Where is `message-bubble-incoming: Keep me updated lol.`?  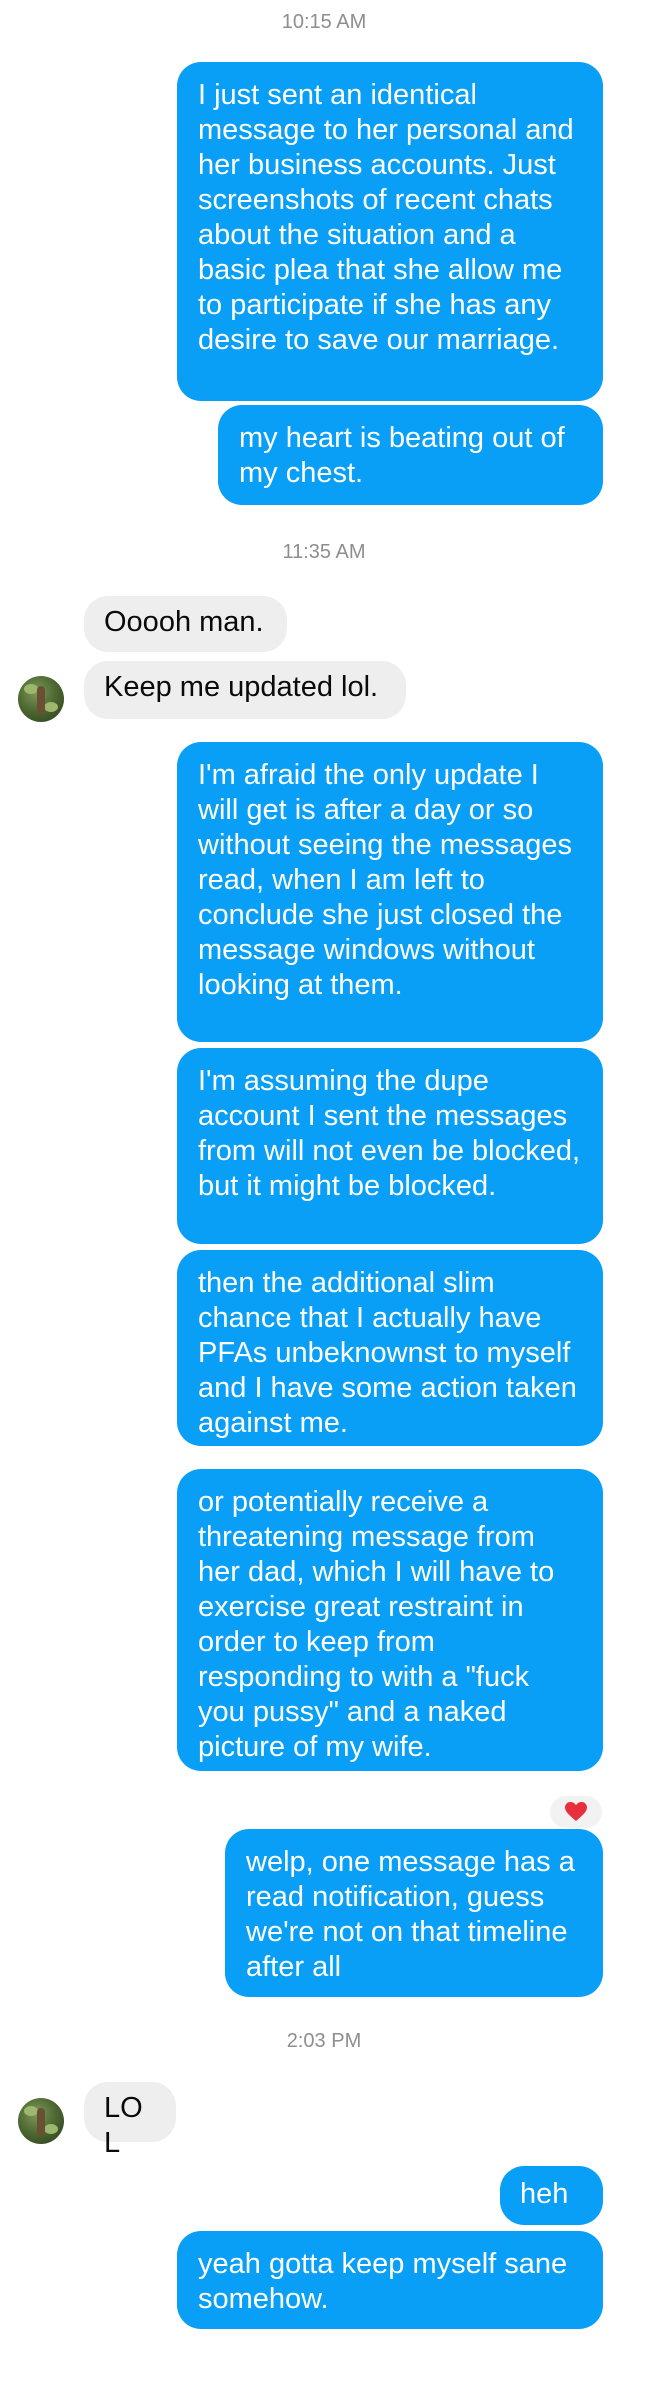 message-bubble-incoming: Keep me updated lol. is located at coordinates (245, 690).